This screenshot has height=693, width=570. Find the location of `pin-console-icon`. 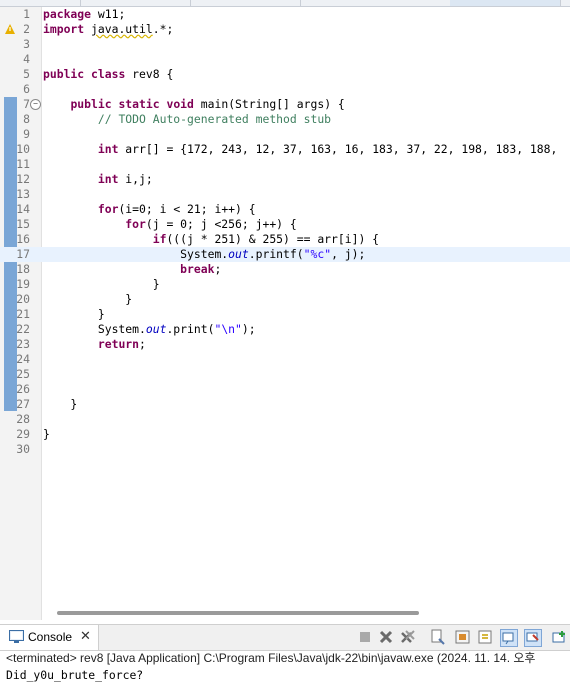

pin-console-icon is located at coordinates (509, 638).